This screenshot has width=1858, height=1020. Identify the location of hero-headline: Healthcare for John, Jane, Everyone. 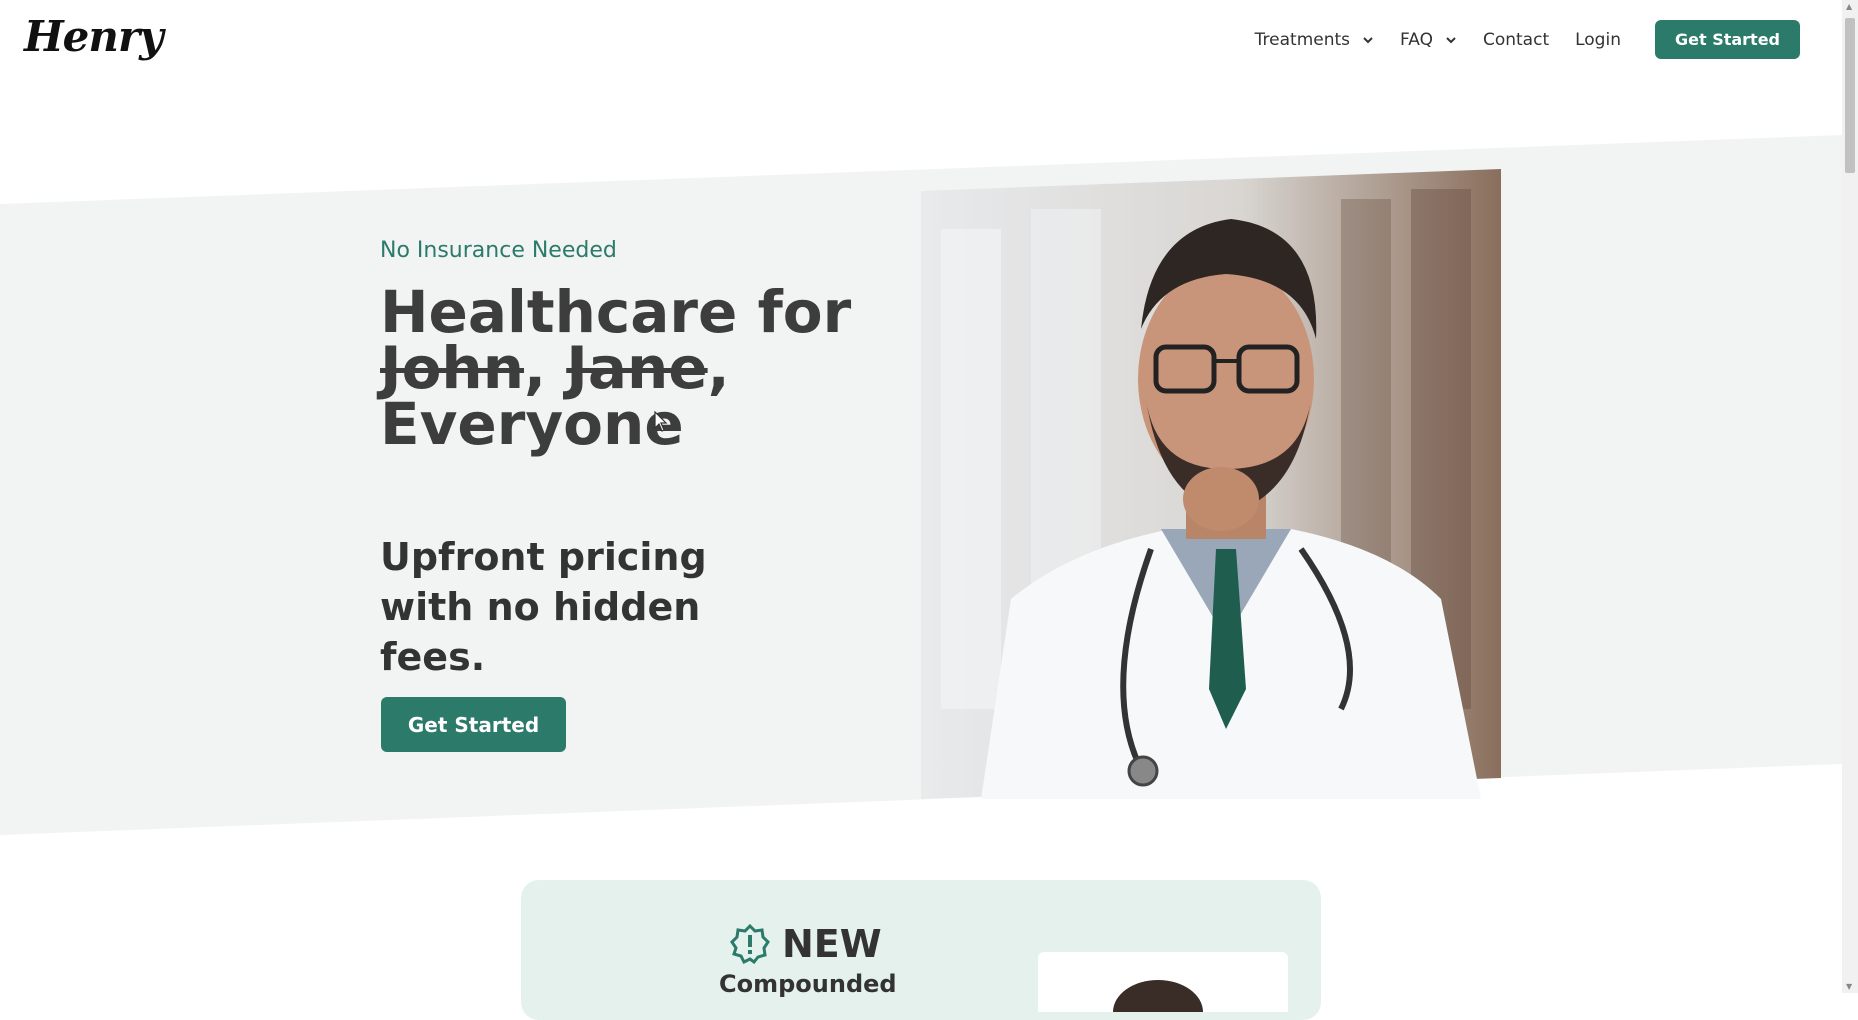
(640, 368).